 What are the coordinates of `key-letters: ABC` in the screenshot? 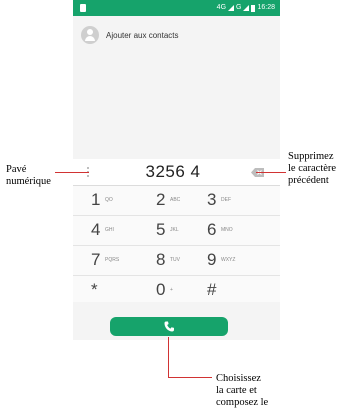 It's located at (175, 200).